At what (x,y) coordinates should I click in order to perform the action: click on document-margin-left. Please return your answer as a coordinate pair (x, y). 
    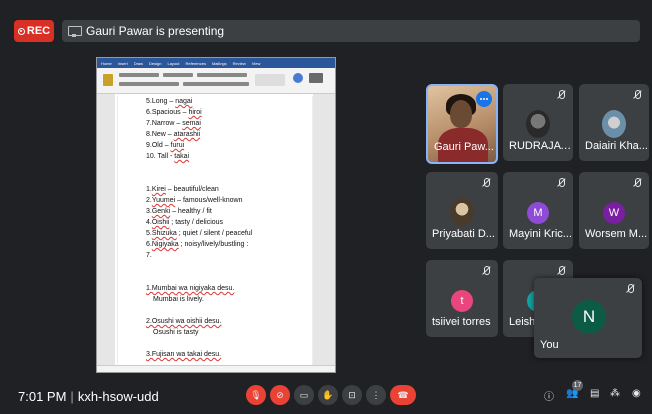
    Looking at the image, I should click on (106, 233).